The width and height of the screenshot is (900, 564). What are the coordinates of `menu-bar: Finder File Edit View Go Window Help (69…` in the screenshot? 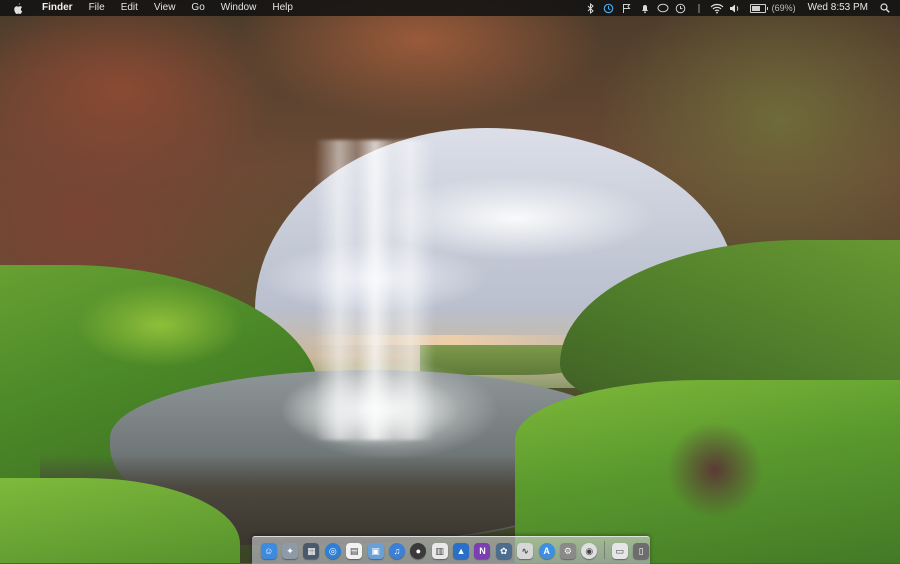 It's located at (450, 8).